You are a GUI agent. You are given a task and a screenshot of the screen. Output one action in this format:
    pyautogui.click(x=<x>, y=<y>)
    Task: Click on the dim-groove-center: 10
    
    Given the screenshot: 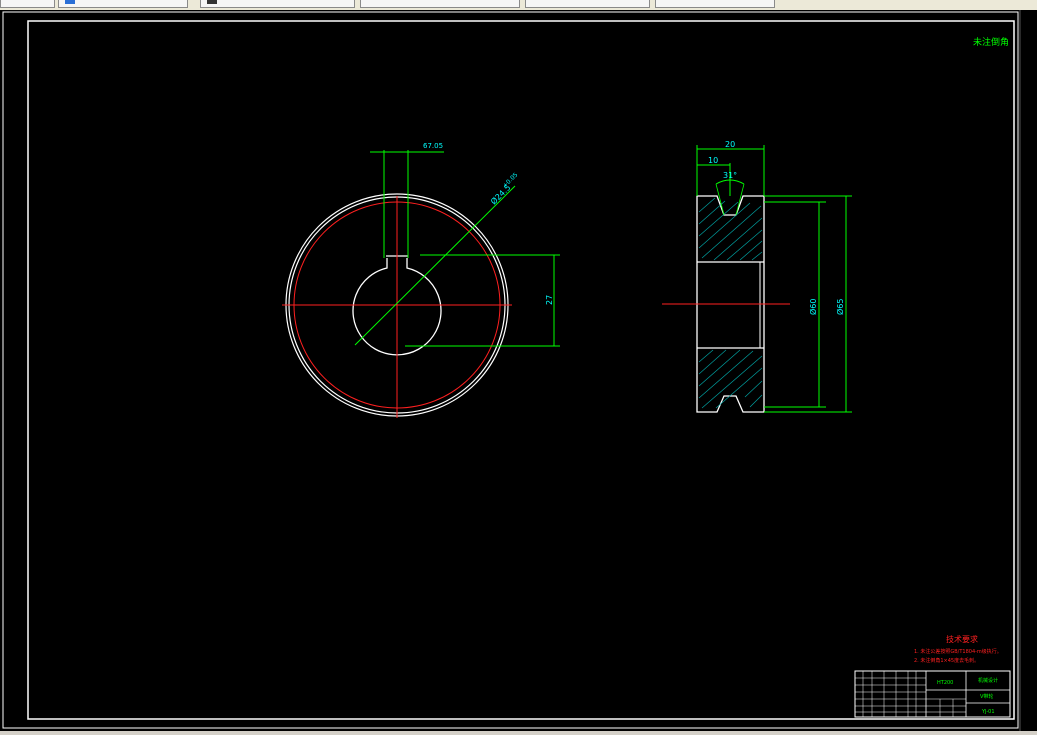 What is the action you would take?
    pyautogui.click(x=713, y=160)
    